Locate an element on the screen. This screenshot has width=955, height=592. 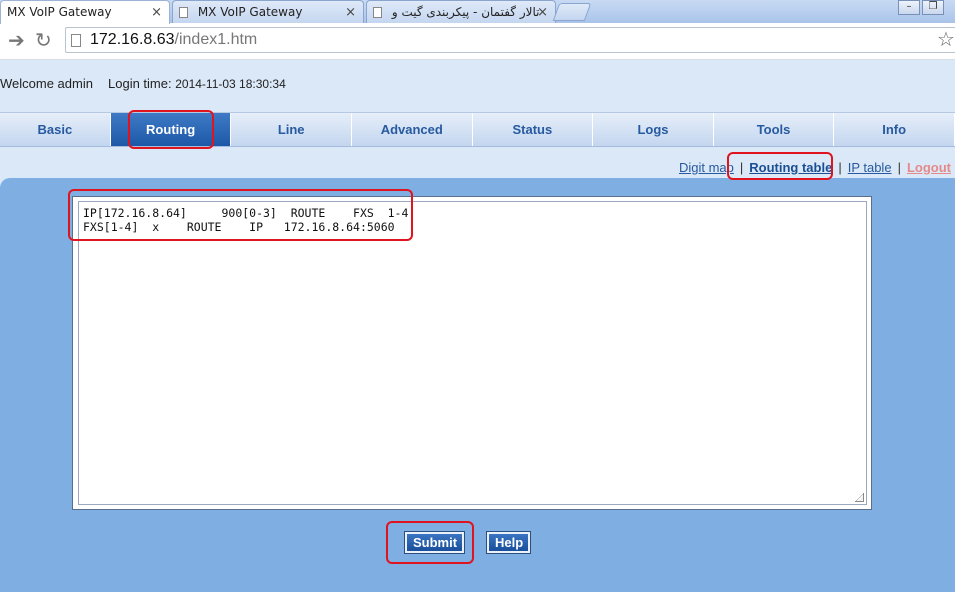
sub-navigation: Digit map | Routing table | IP table | Logout is located at coordinates (815, 167).